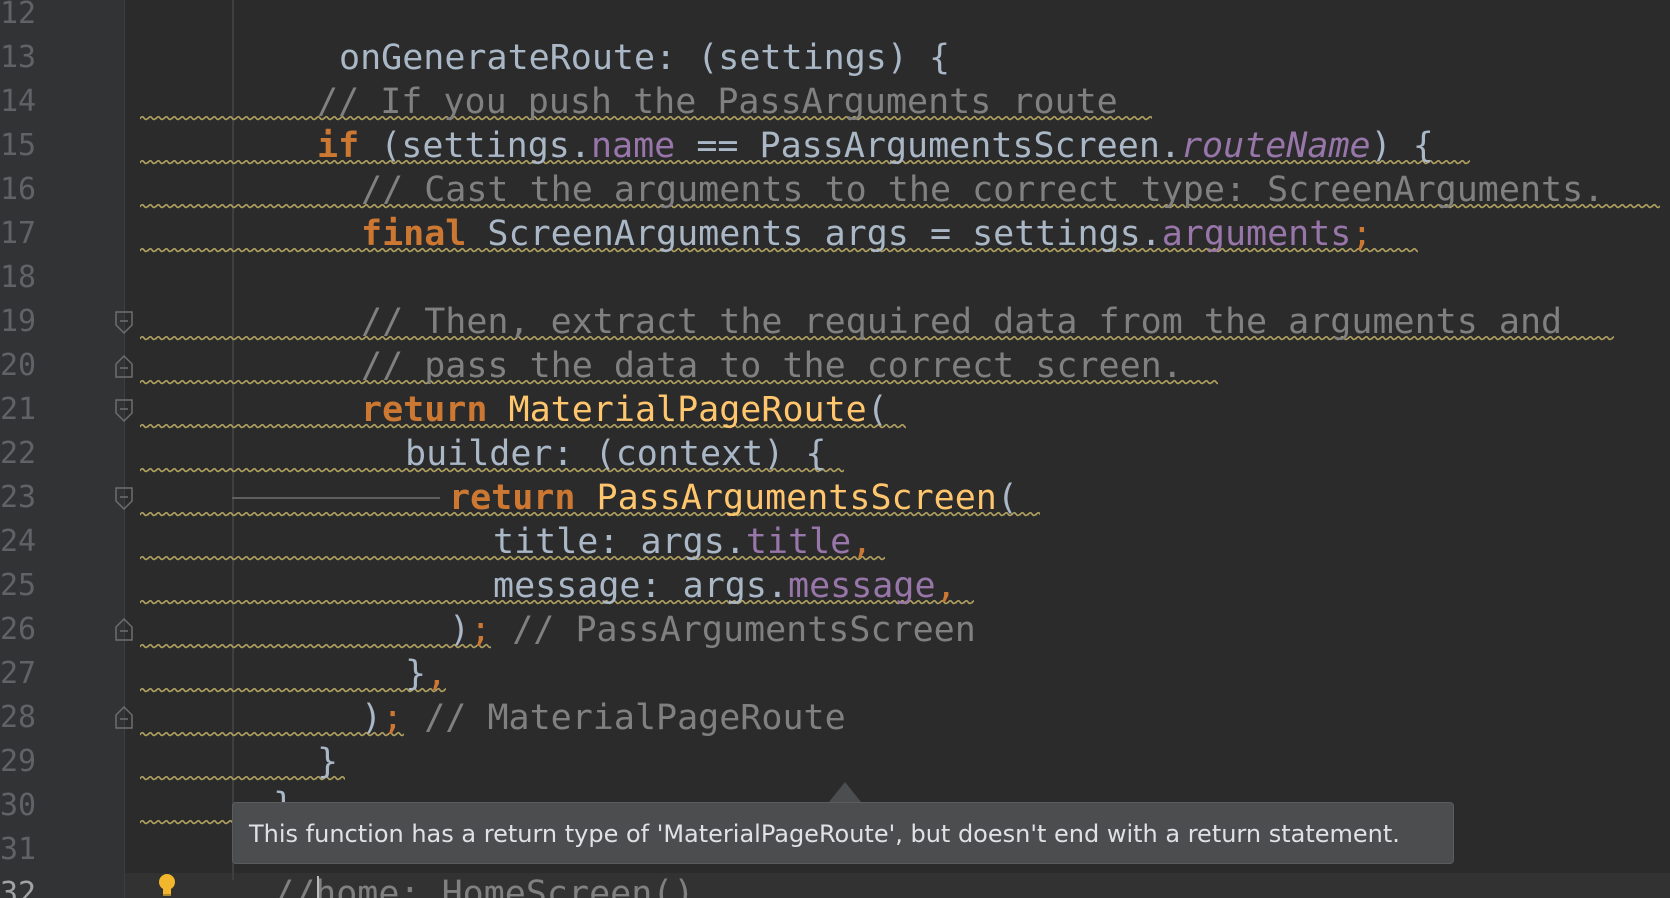 Image resolution: width=1670 pixels, height=898 pixels. I want to click on code-line: // pass the data to the correct screen., so click(772, 366).